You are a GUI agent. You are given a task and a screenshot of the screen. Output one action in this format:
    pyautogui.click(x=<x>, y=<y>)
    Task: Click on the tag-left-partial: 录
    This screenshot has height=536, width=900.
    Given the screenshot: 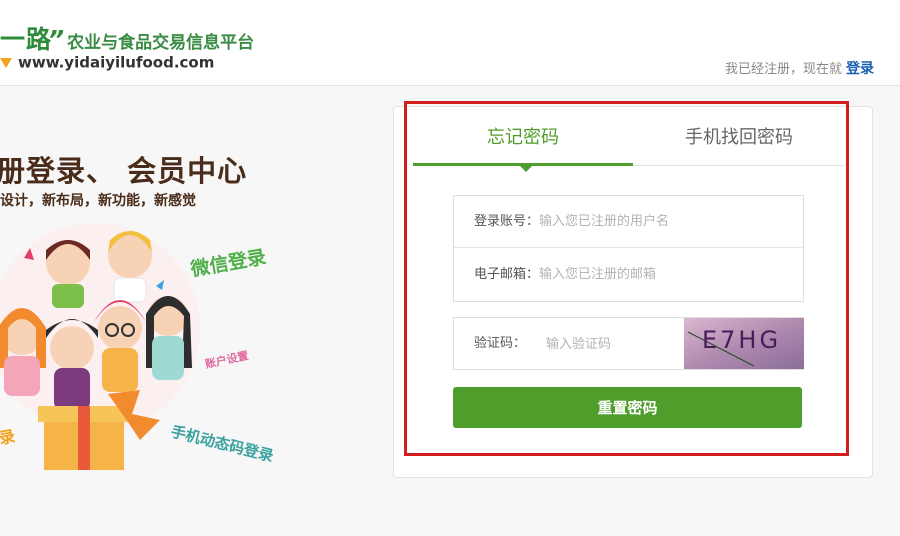 What is the action you would take?
    pyautogui.click(x=8, y=436)
    